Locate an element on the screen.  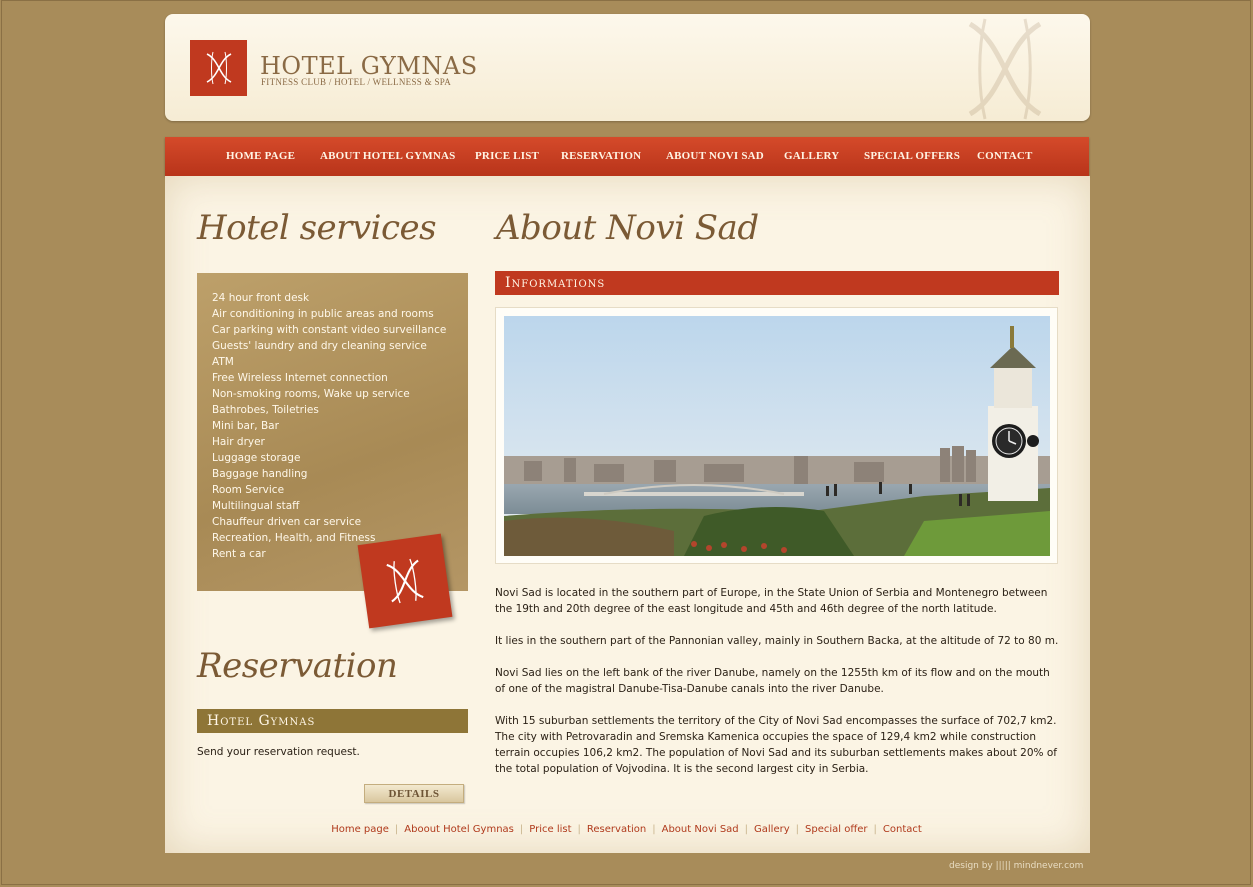
photo-frame is located at coordinates (776, 435).